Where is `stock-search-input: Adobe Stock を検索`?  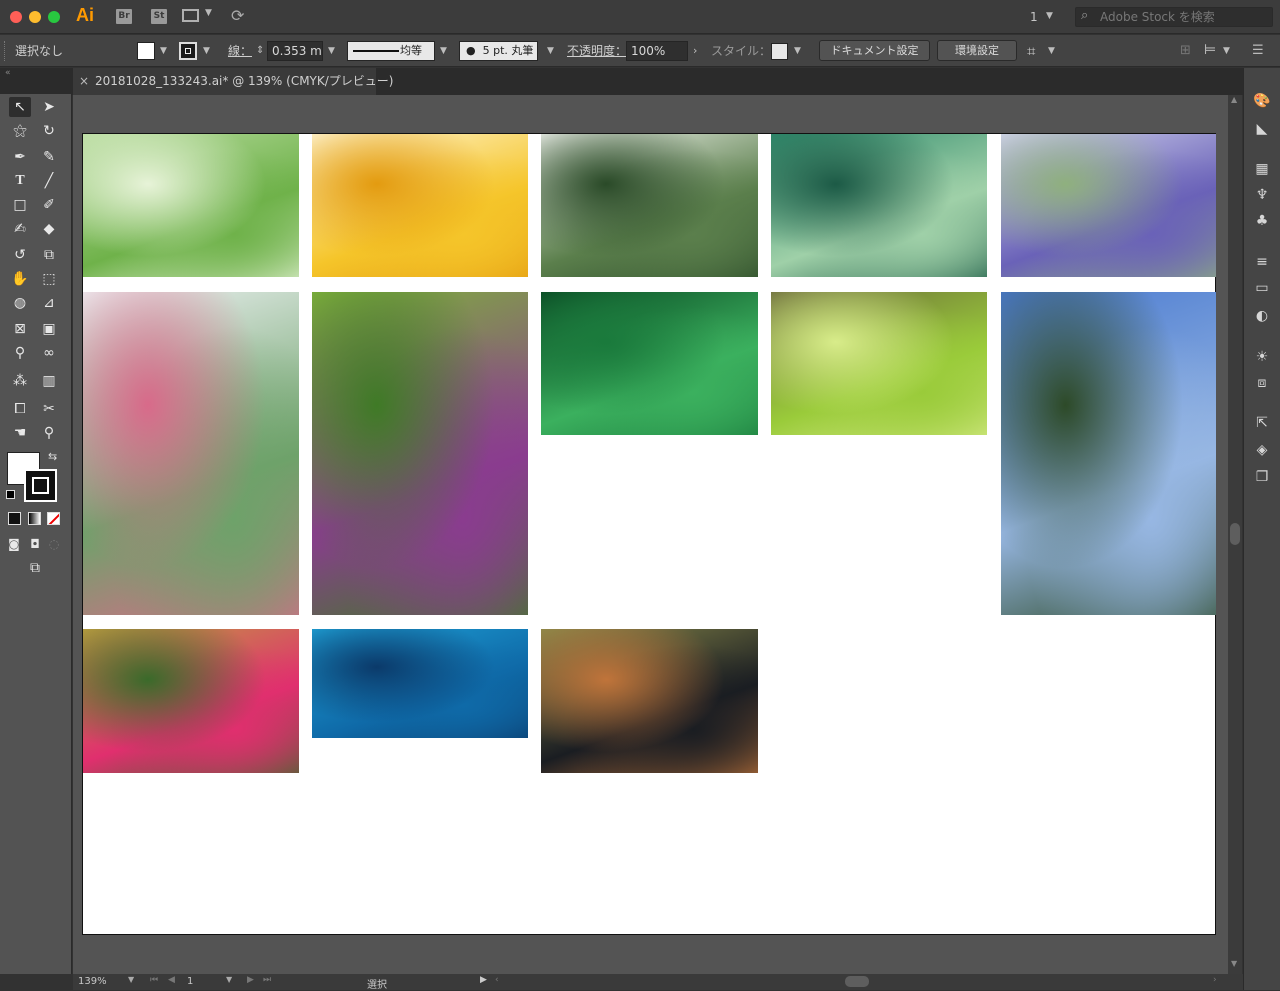
stock-search-input: Adobe Stock を検索 is located at coordinates (1174, 17).